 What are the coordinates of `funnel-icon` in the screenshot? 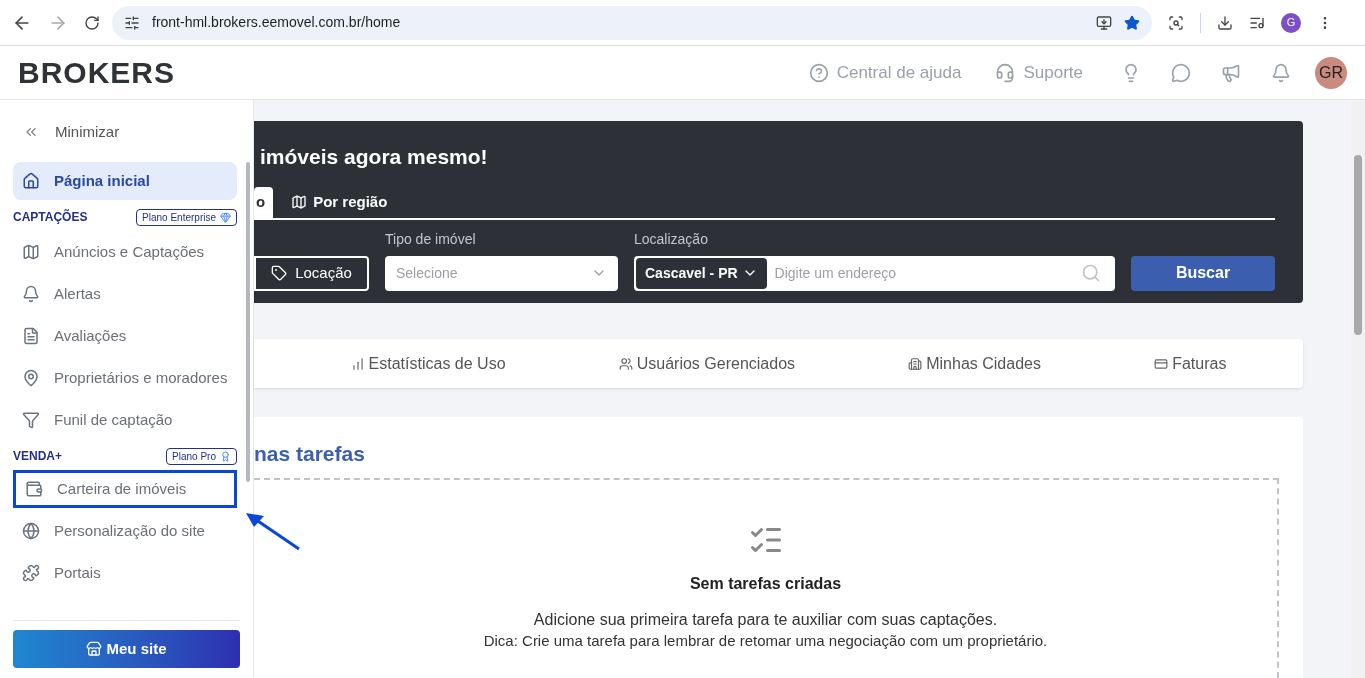 It's located at (31, 420).